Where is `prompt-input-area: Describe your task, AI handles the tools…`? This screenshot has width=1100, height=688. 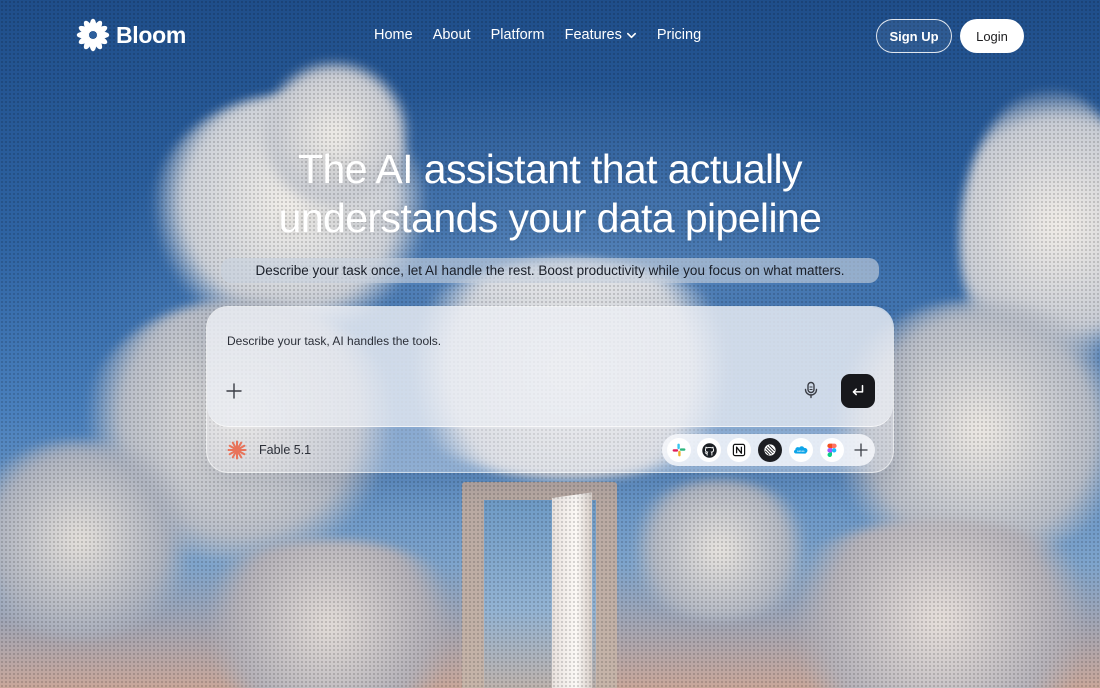
prompt-input-area: Describe your task, AI handles the tools… is located at coordinates (550, 367).